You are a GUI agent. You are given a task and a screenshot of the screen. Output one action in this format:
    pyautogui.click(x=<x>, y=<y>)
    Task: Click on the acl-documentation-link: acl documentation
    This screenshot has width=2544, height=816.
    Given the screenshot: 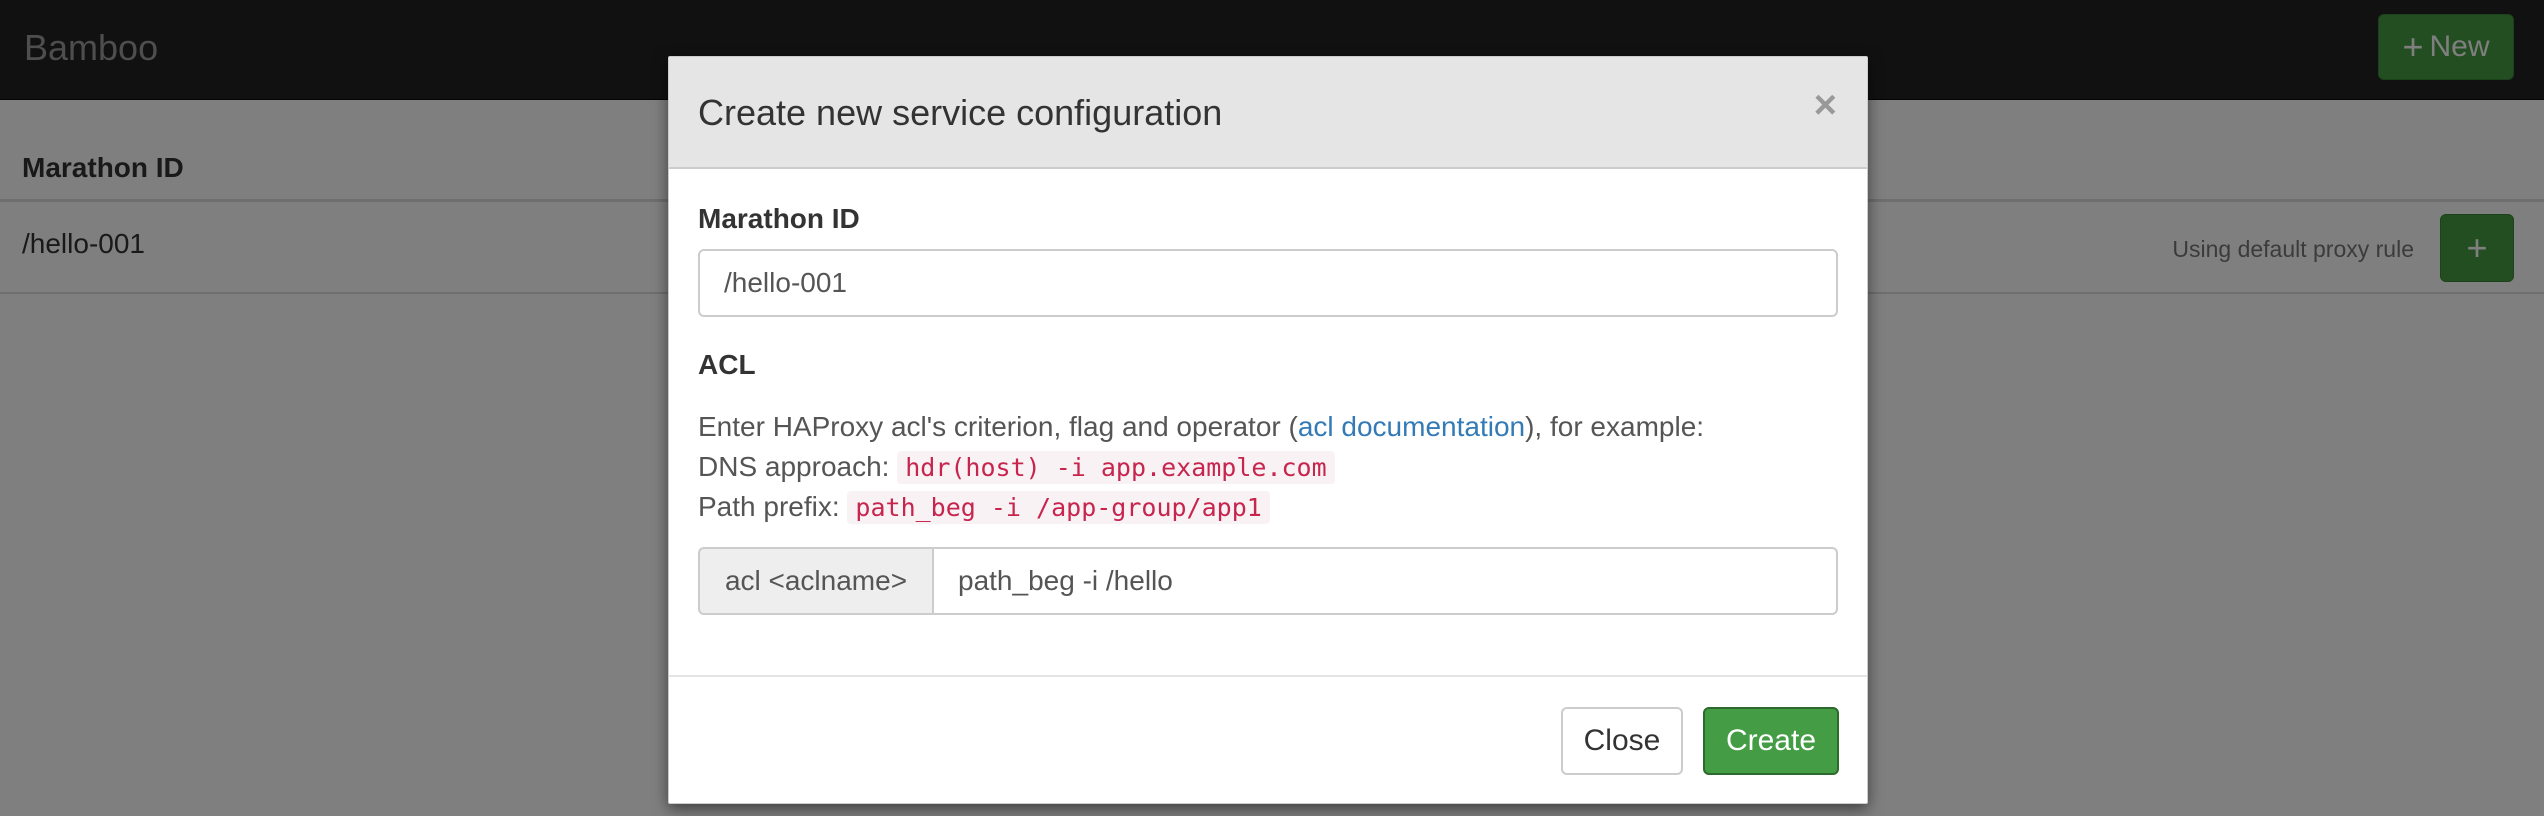 What is the action you would take?
    pyautogui.click(x=1411, y=426)
    